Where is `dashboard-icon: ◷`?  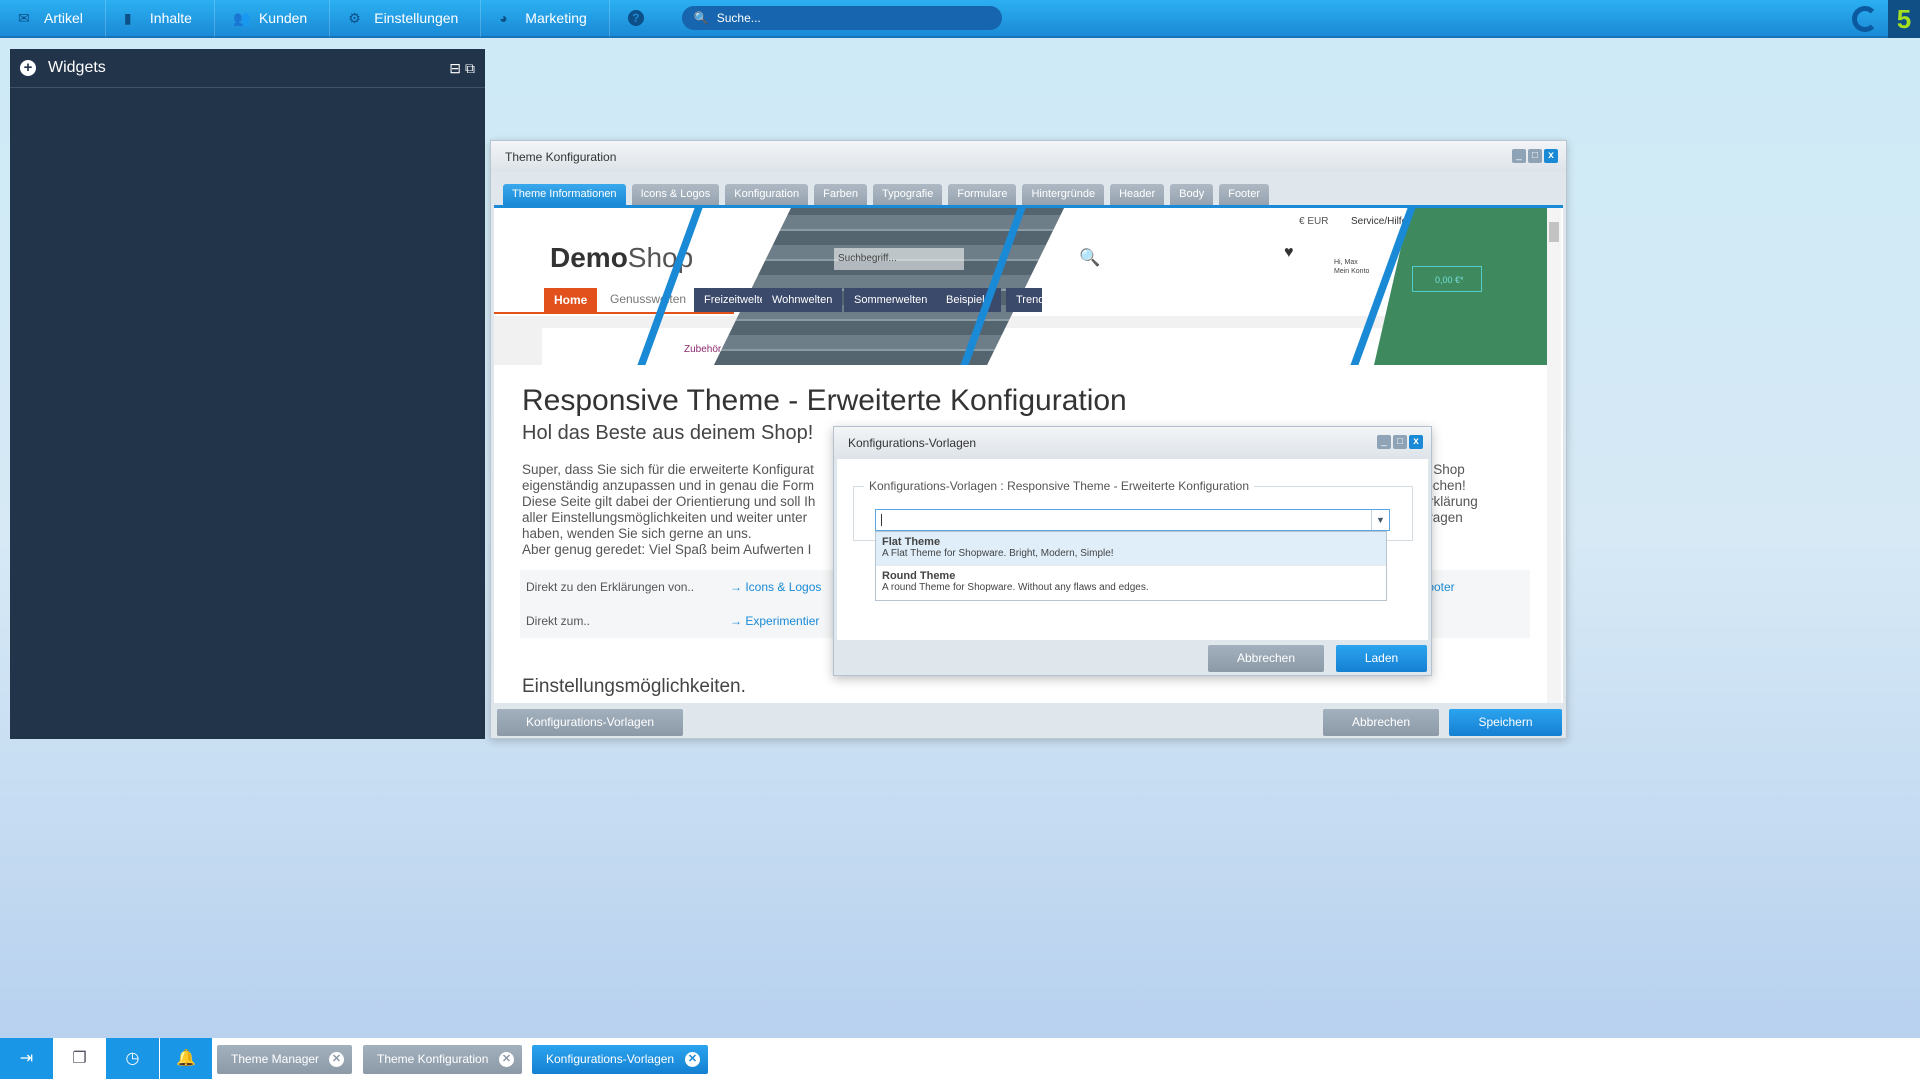 dashboard-icon: ◷ is located at coordinates (132, 1058).